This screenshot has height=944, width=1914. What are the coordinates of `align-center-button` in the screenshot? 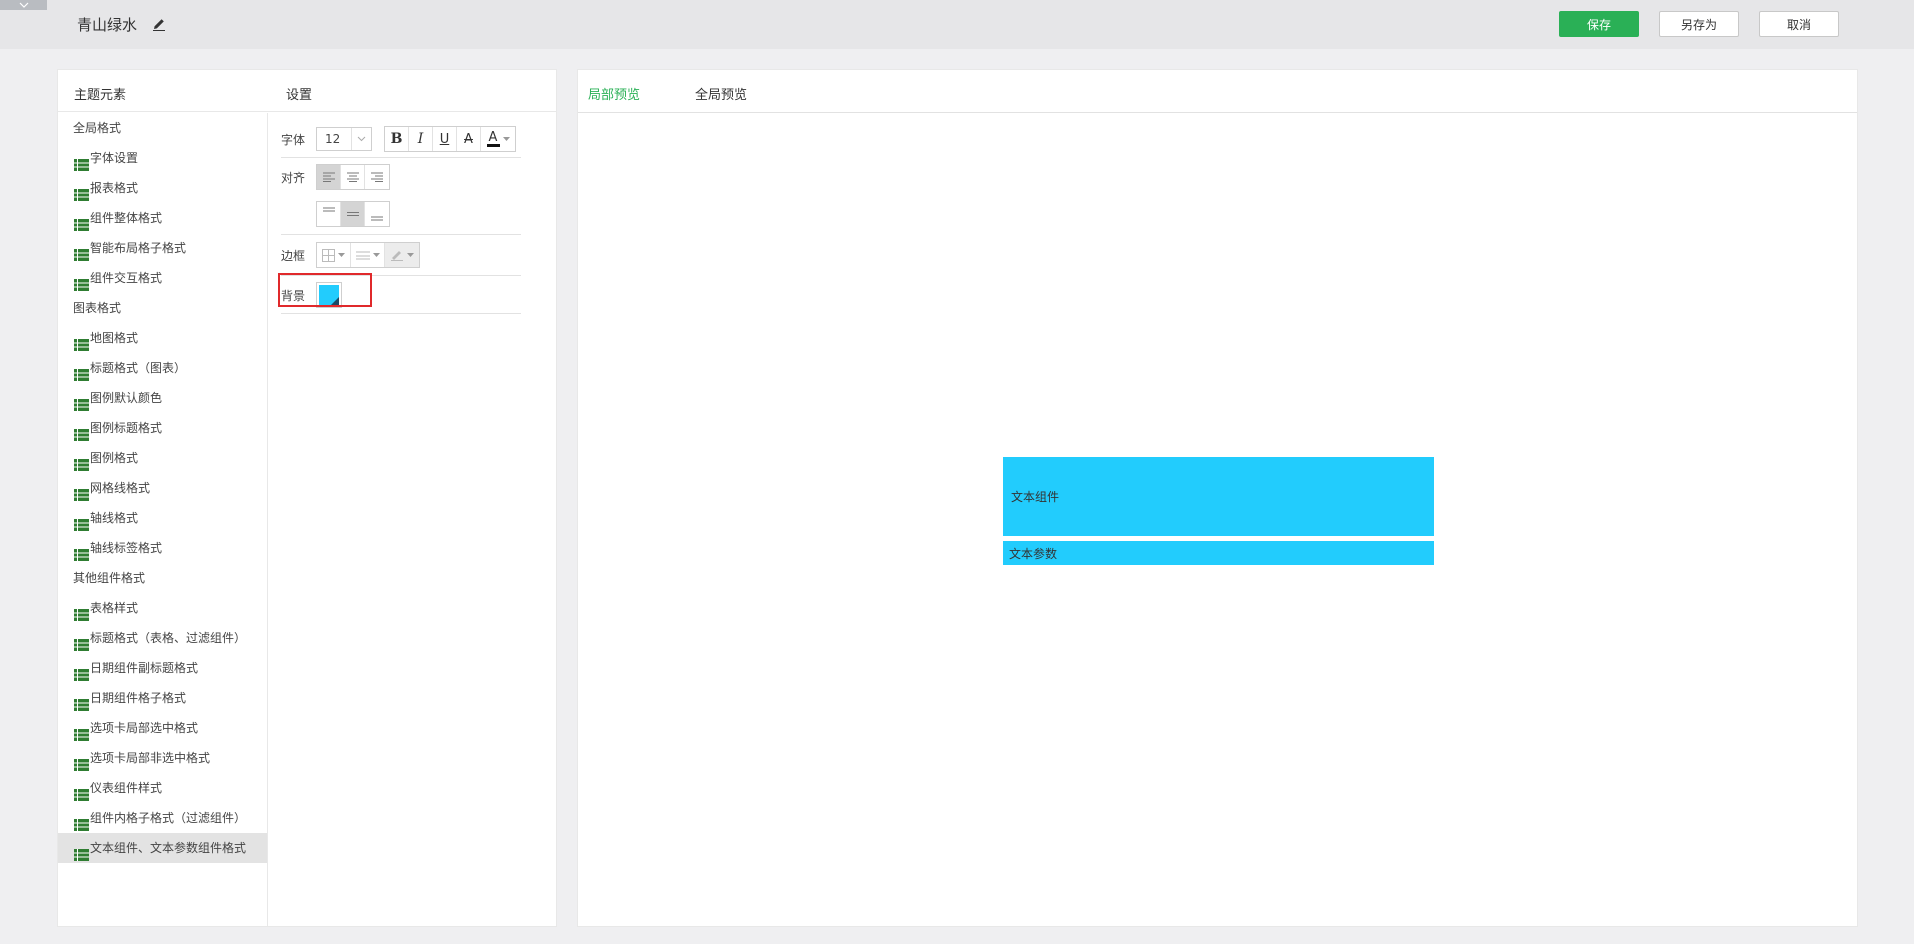 It's located at (353, 177).